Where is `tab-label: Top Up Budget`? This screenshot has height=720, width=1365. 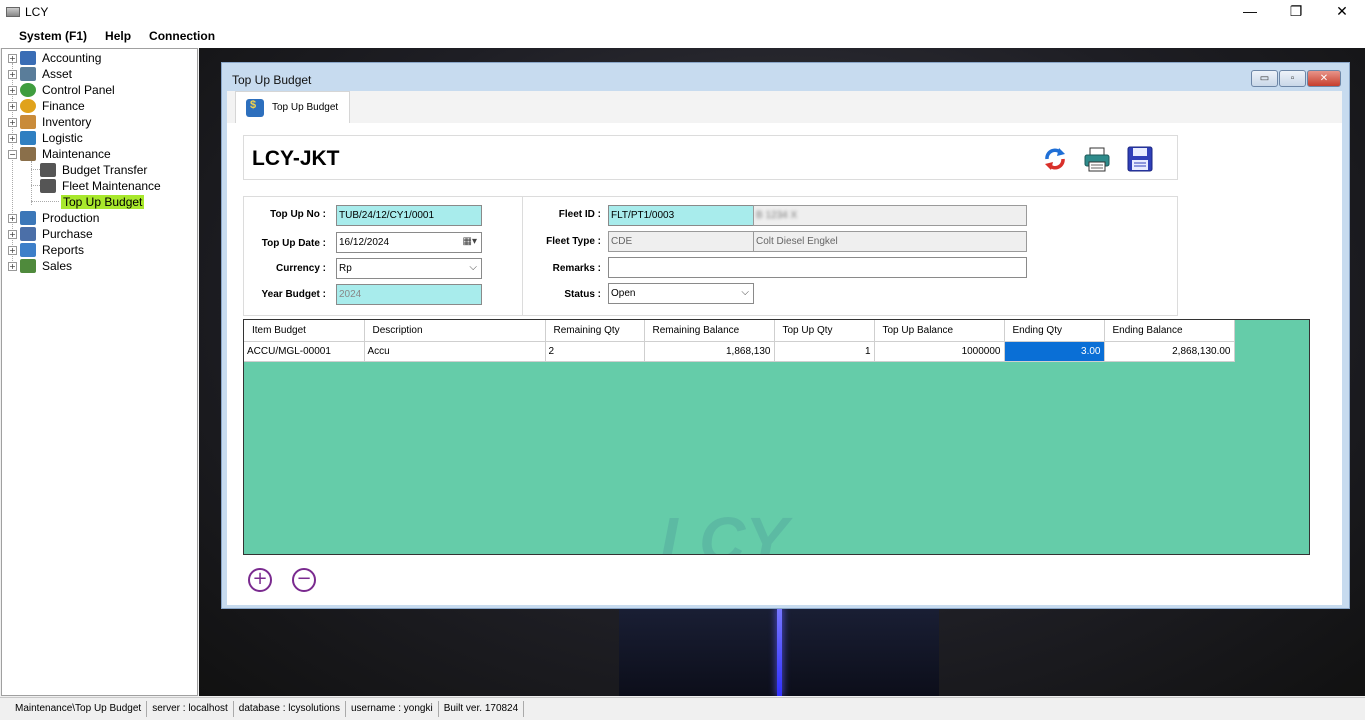
tab-label: Top Up Budget is located at coordinates (305, 107).